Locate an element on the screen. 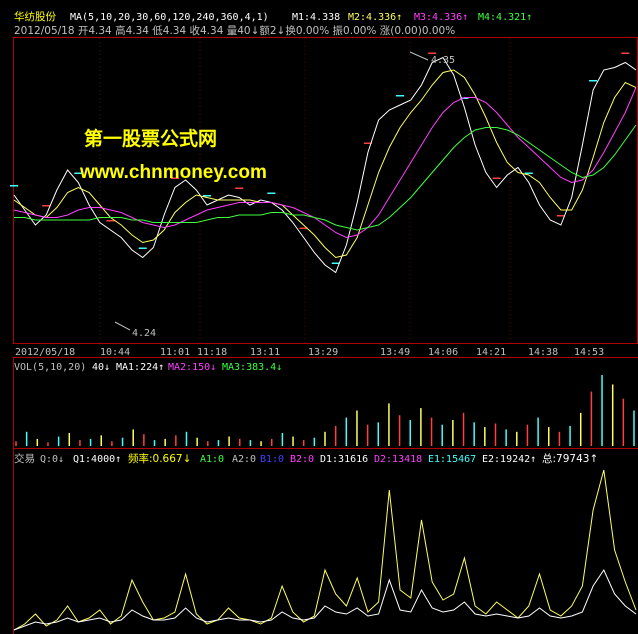 This screenshot has height=634, width=638. time-tick-label: 13:11 is located at coordinates (265, 352).